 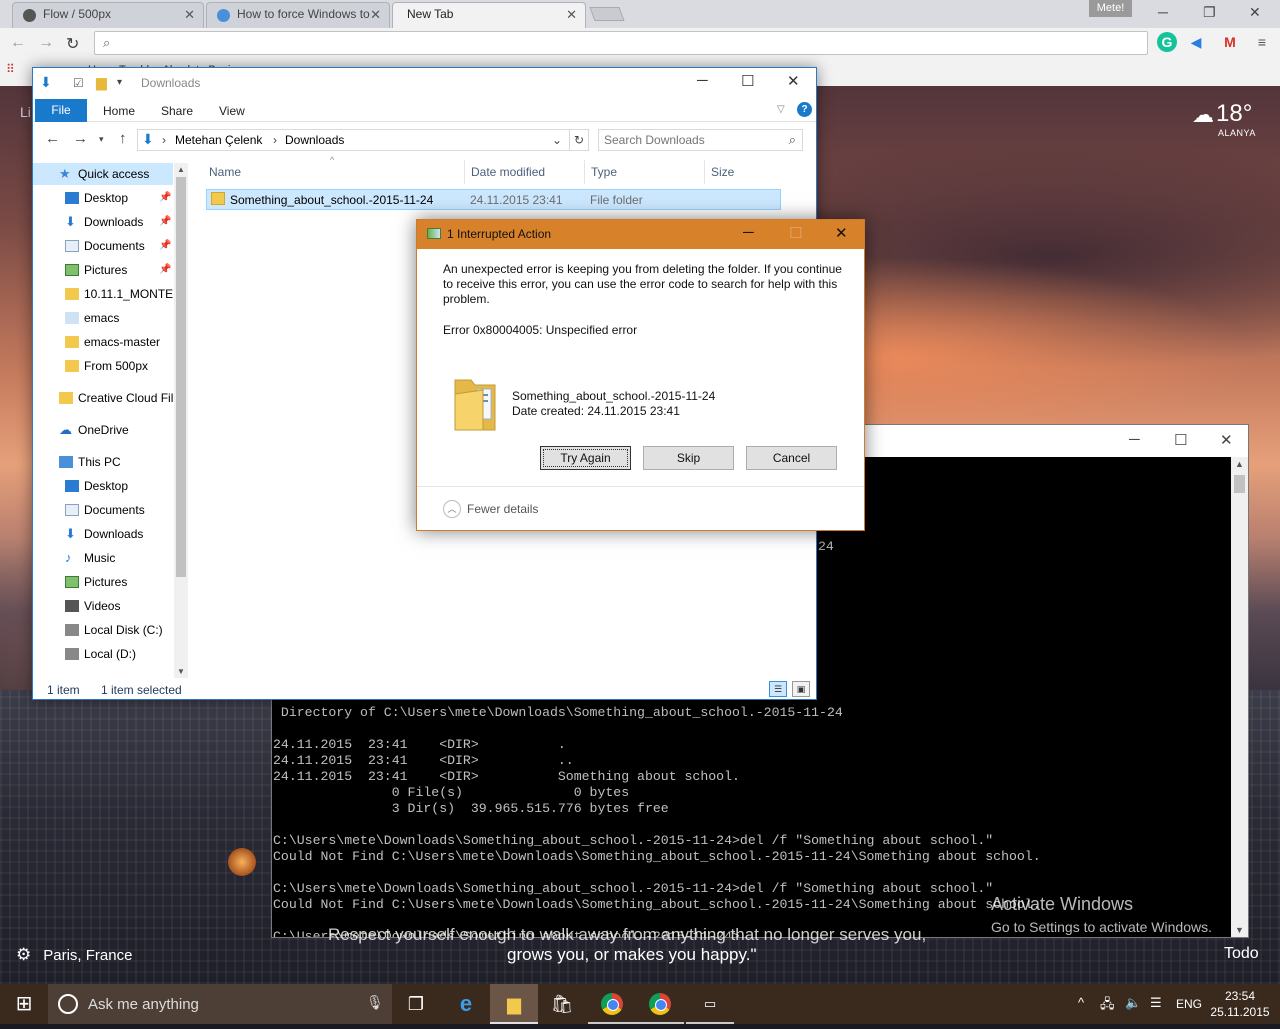 What do you see at coordinates (103, 198) in the screenshot?
I see `nav-item-desktop: Desktop 📌` at bounding box center [103, 198].